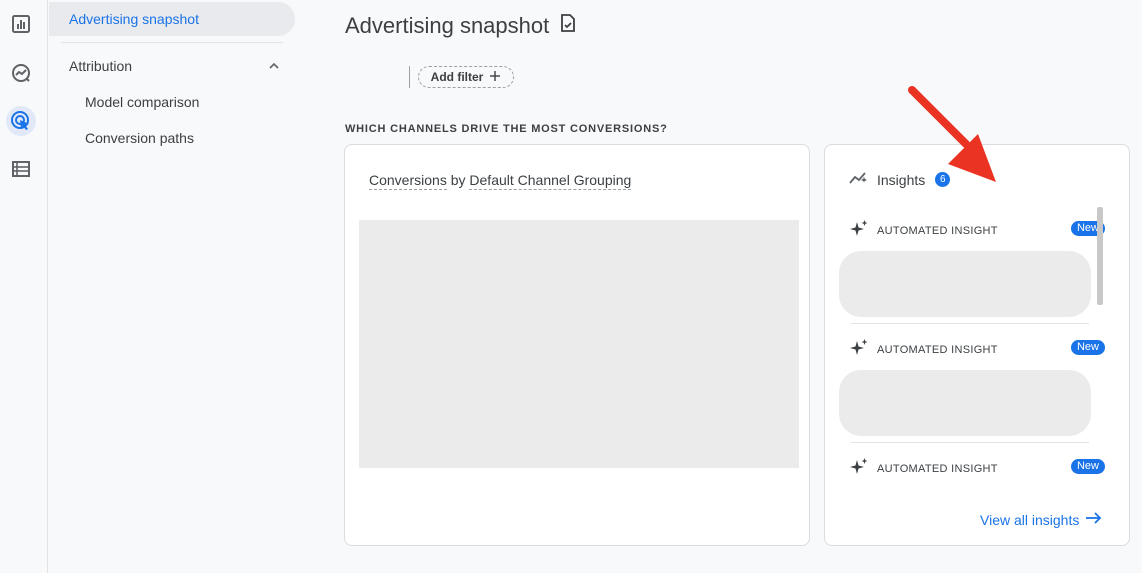 The width and height of the screenshot is (1142, 573). What do you see at coordinates (21, 24) in the screenshot?
I see `reports-icon` at bounding box center [21, 24].